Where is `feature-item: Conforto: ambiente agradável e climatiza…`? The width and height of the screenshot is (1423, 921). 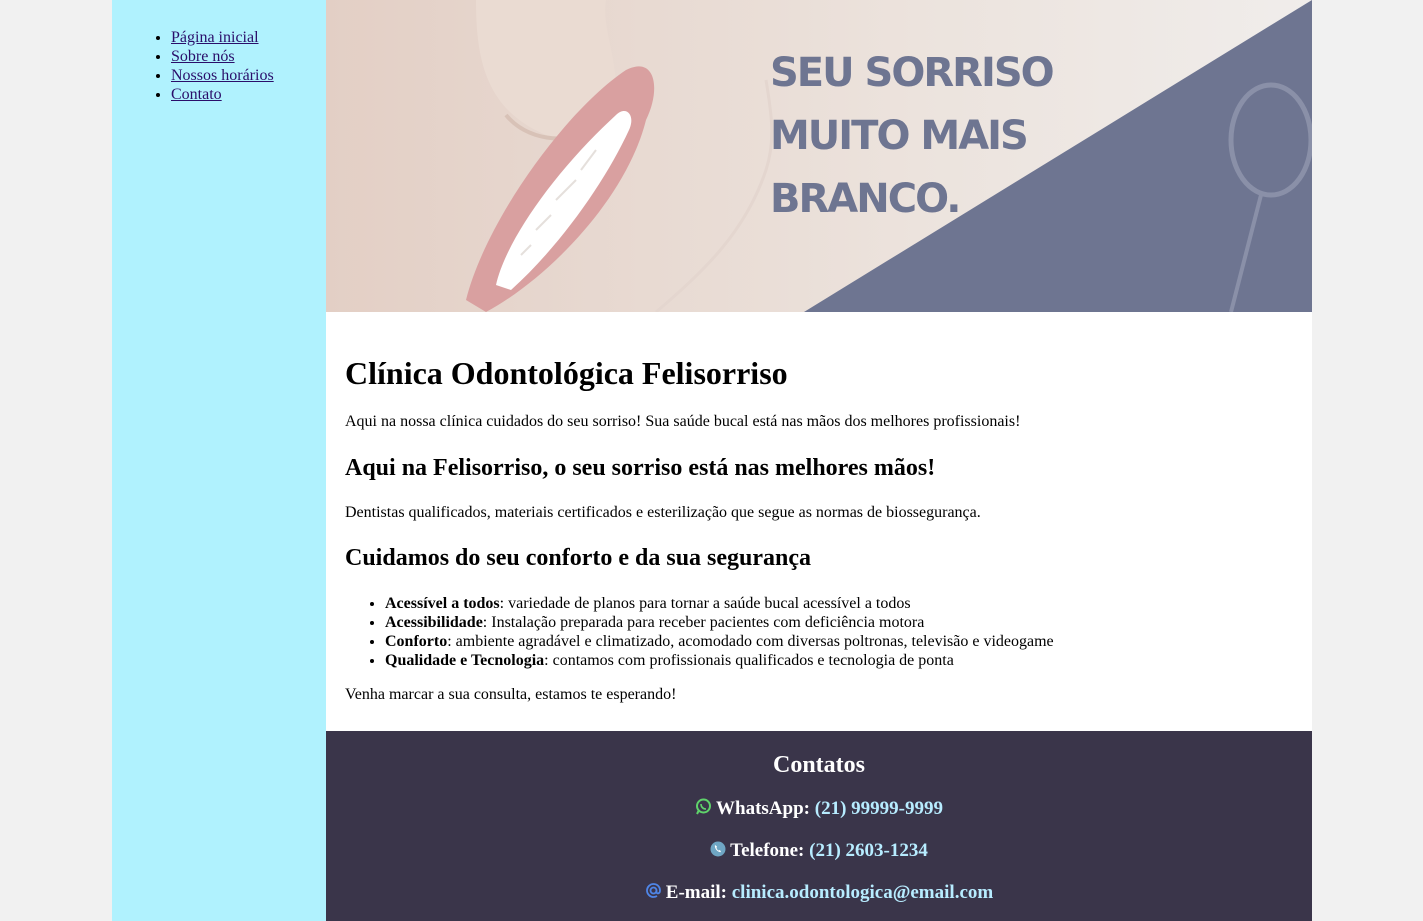 feature-item: Conforto: ambiente agradável e climatiza… is located at coordinates (839, 641).